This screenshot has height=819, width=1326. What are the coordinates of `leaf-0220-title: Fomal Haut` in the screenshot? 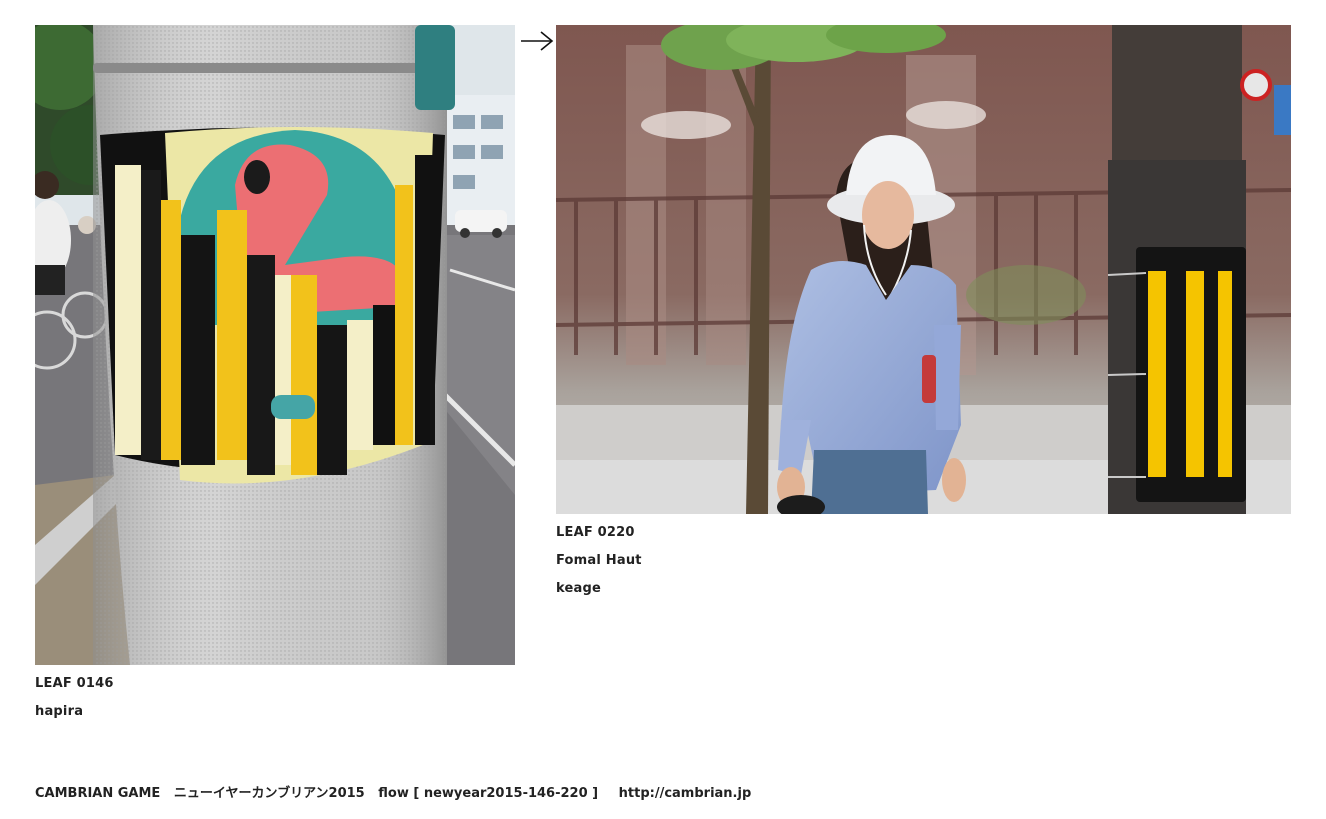 It's located at (599, 561).